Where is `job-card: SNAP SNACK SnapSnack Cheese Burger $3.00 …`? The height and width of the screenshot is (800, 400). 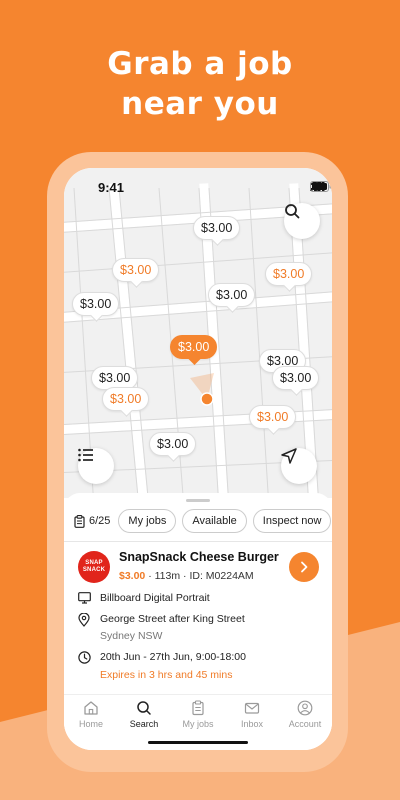 job-card: SNAP SNACK SnapSnack Cheese Burger $3.00 … is located at coordinates (198, 617).